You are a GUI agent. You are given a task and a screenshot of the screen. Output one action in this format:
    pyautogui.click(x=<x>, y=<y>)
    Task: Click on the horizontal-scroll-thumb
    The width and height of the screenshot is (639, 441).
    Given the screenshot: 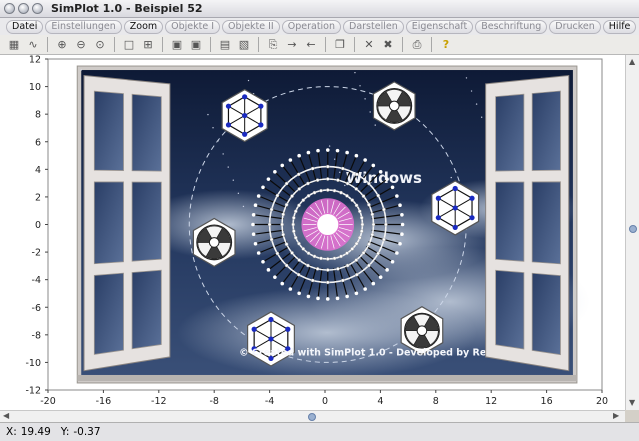 What is the action you would take?
    pyautogui.click(x=312, y=417)
    